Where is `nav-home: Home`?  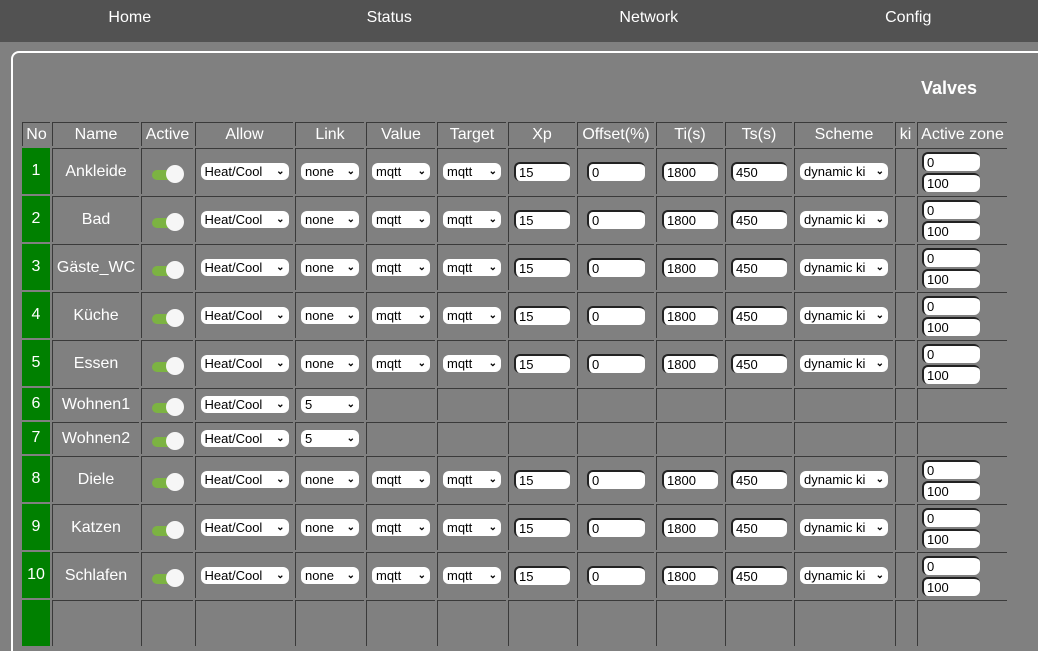 nav-home: Home is located at coordinates (130, 21).